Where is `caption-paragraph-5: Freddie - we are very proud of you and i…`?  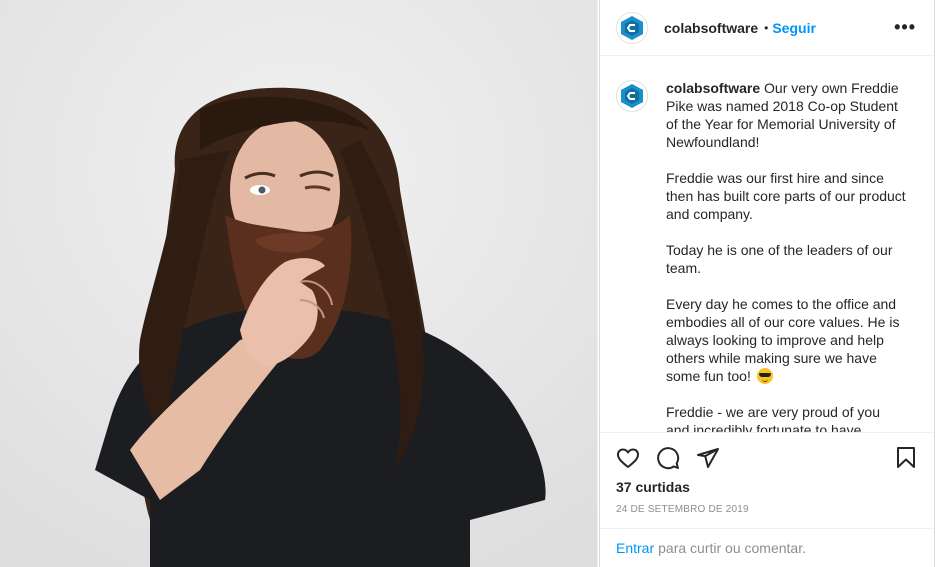
caption-paragraph-5: Freddie - we are very proud of you and i… is located at coordinates (773, 418).